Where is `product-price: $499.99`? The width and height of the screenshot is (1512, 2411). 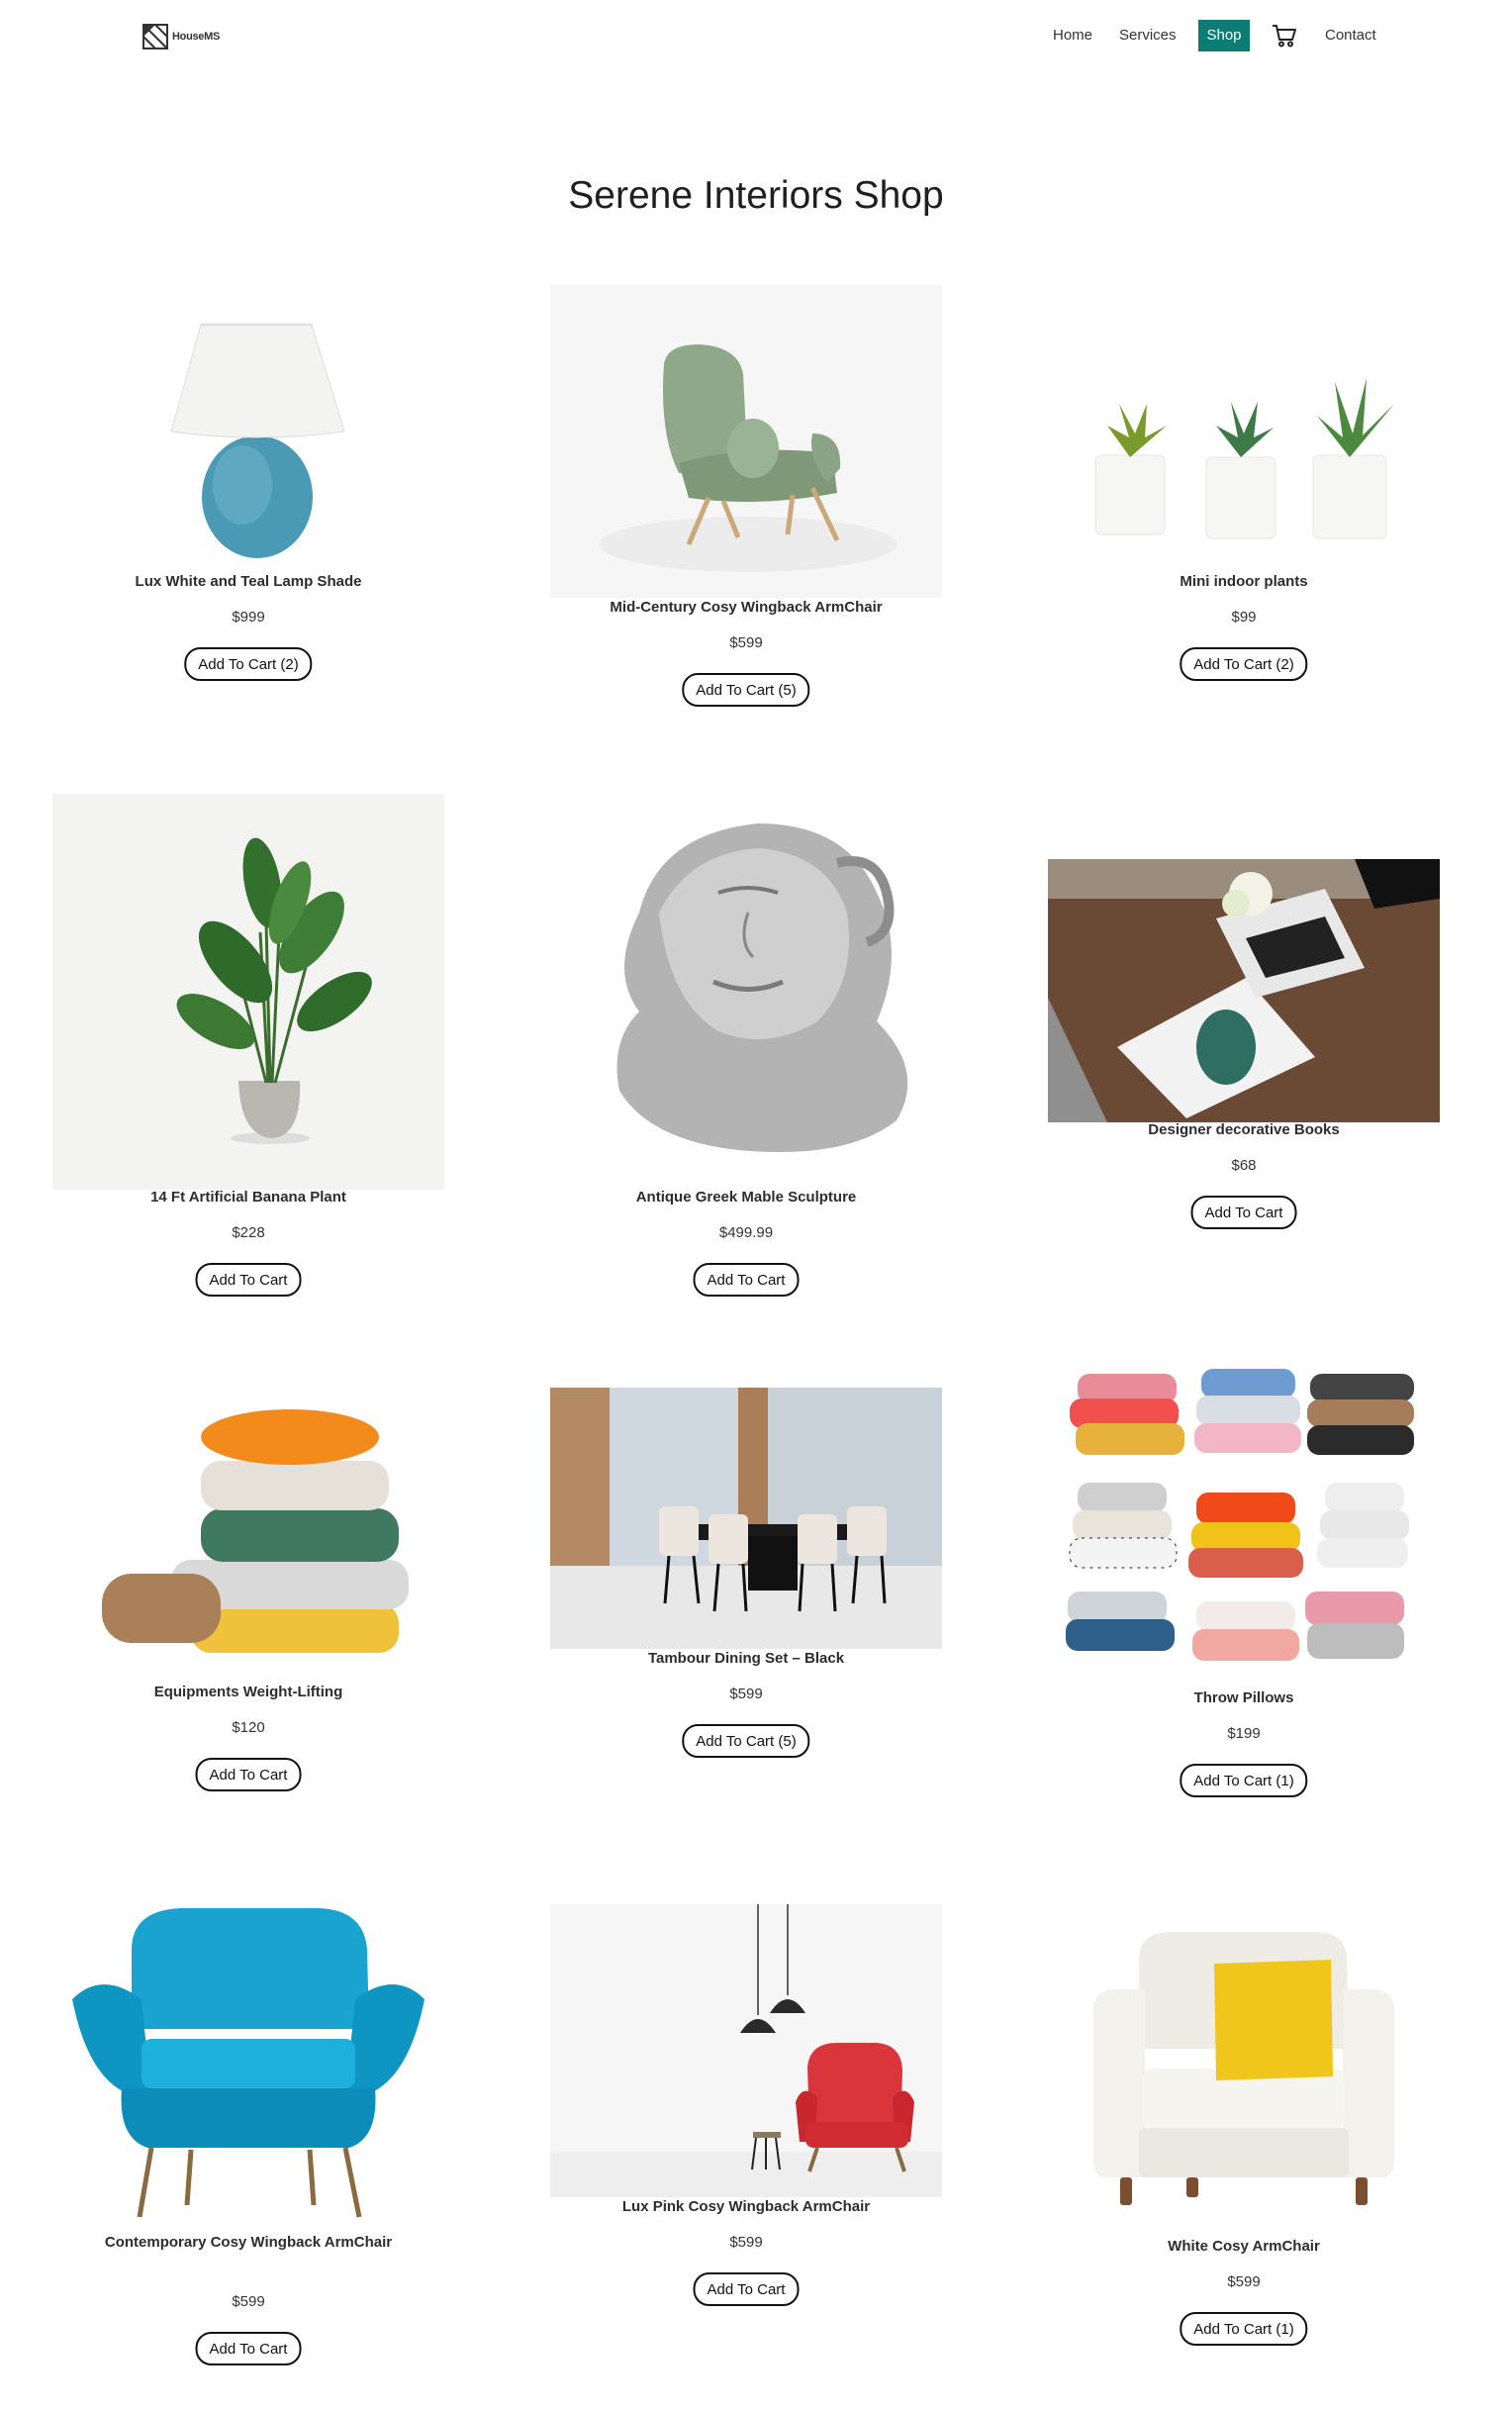
product-price: $499.99 is located at coordinates (746, 1232).